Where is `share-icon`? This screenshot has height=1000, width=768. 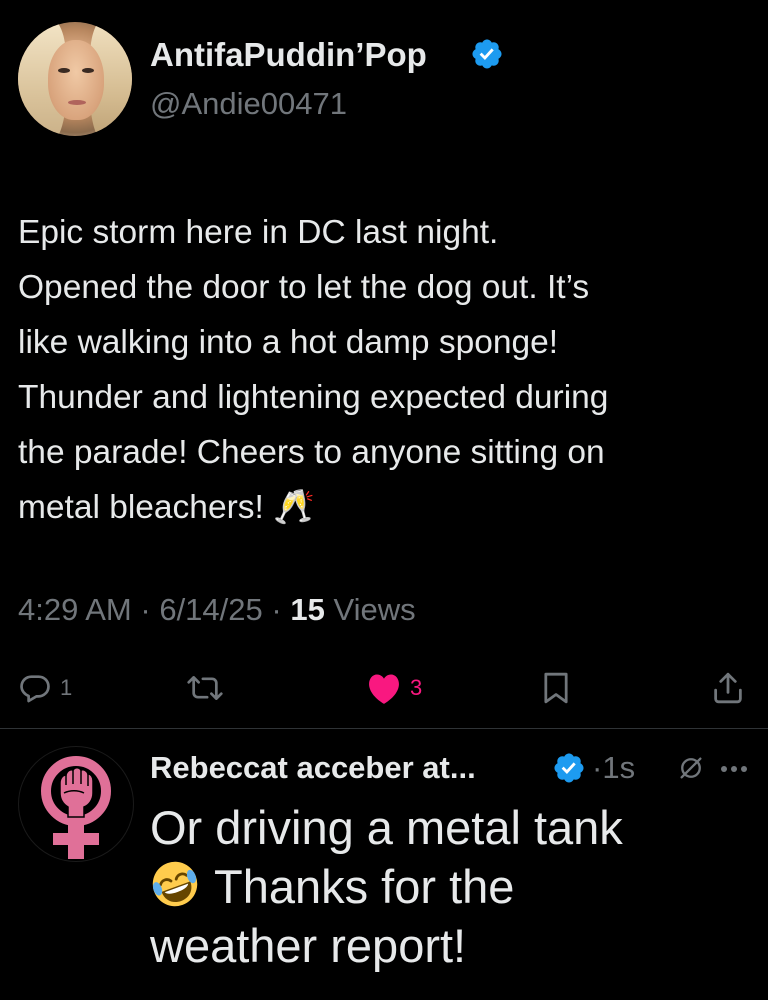 share-icon is located at coordinates (728, 688).